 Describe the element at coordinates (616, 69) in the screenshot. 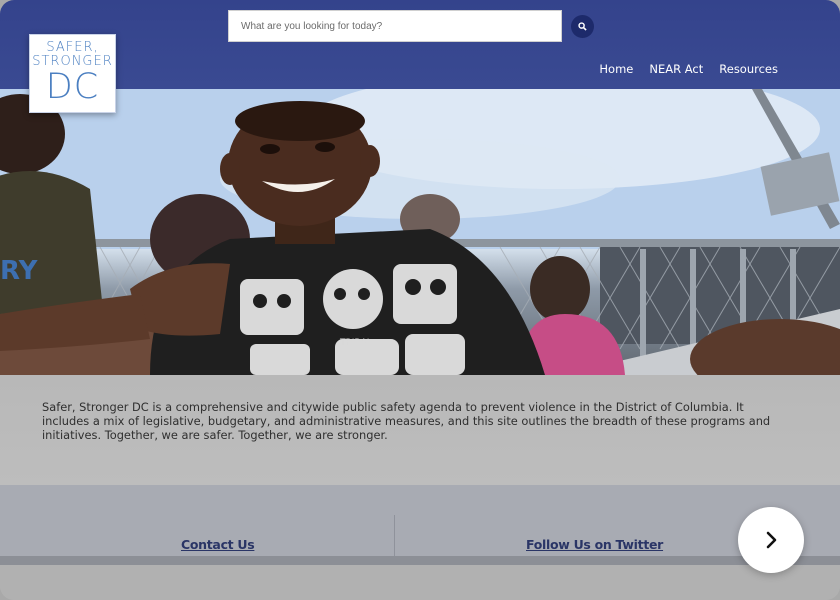

I see `nav-home-link: Home` at that location.